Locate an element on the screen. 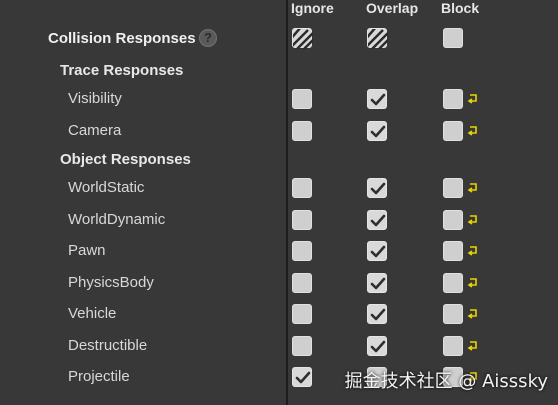 The width and height of the screenshot is (558, 405). projectile-ignore-checkbox is located at coordinates (302, 377).